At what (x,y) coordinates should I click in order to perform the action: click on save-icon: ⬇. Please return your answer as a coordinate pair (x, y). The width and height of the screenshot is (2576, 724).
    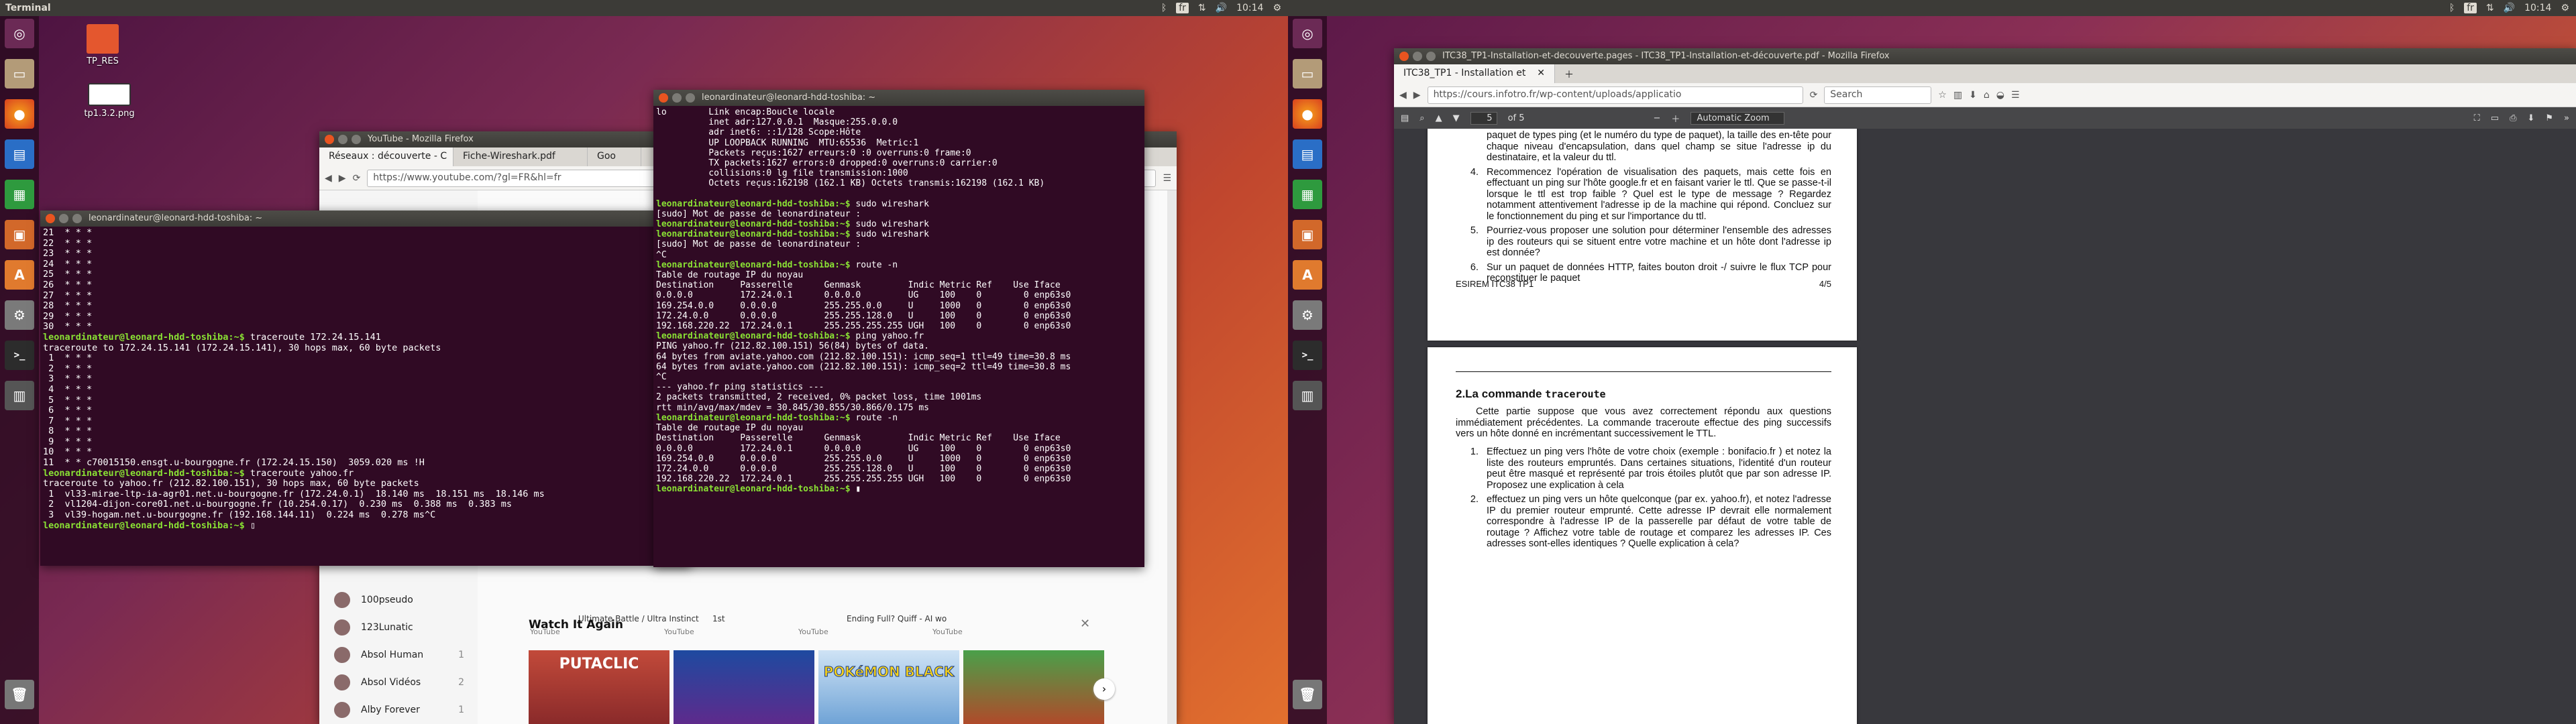
    Looking at the image, I should click on (2530, 118).